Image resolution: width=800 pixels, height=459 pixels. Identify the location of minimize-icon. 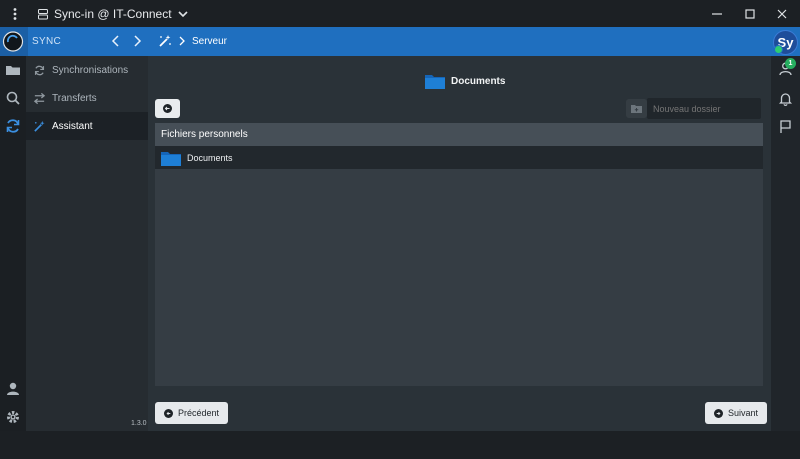
(717, 14).